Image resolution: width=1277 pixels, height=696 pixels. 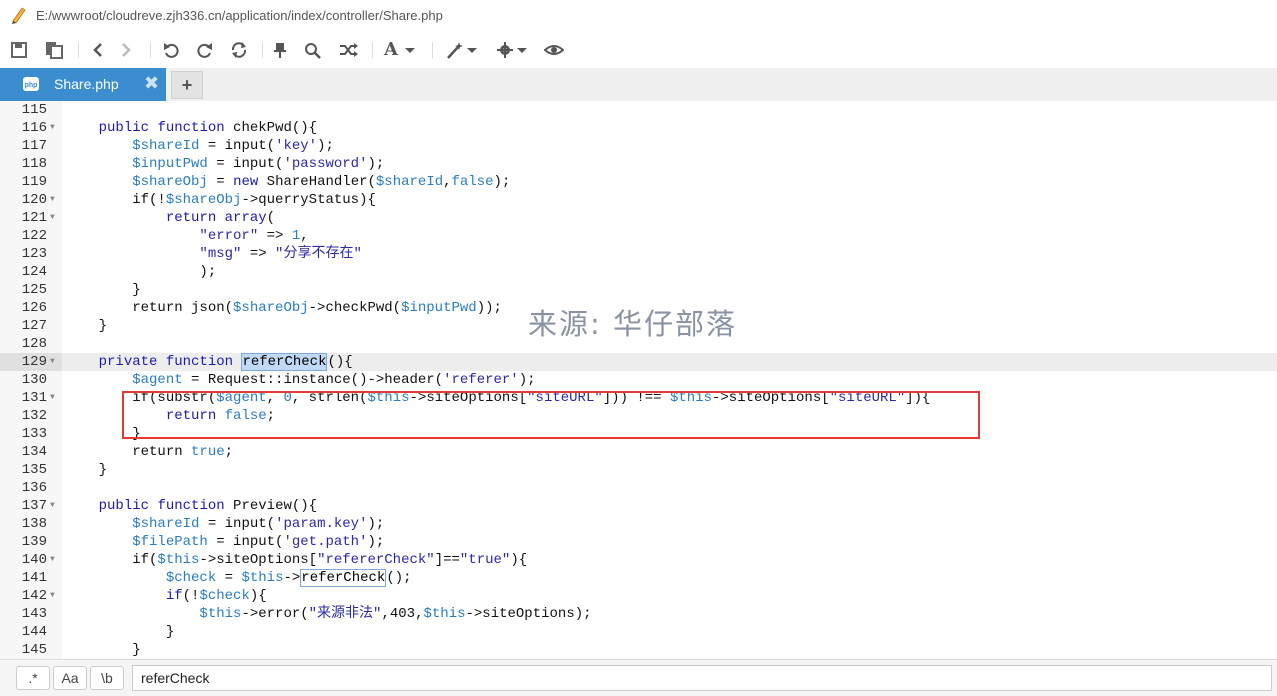 What do you see at coordinates (34, 182) in the screenshot?
I see `line-number: 119` at bounding box center [34, 182].